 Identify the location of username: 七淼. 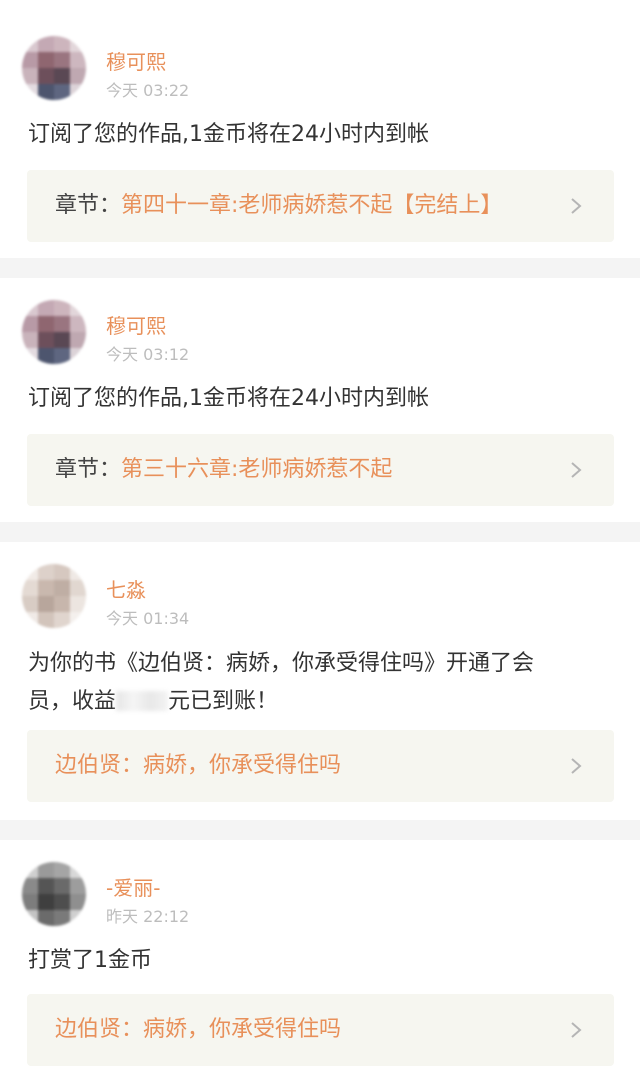
(126, 588).